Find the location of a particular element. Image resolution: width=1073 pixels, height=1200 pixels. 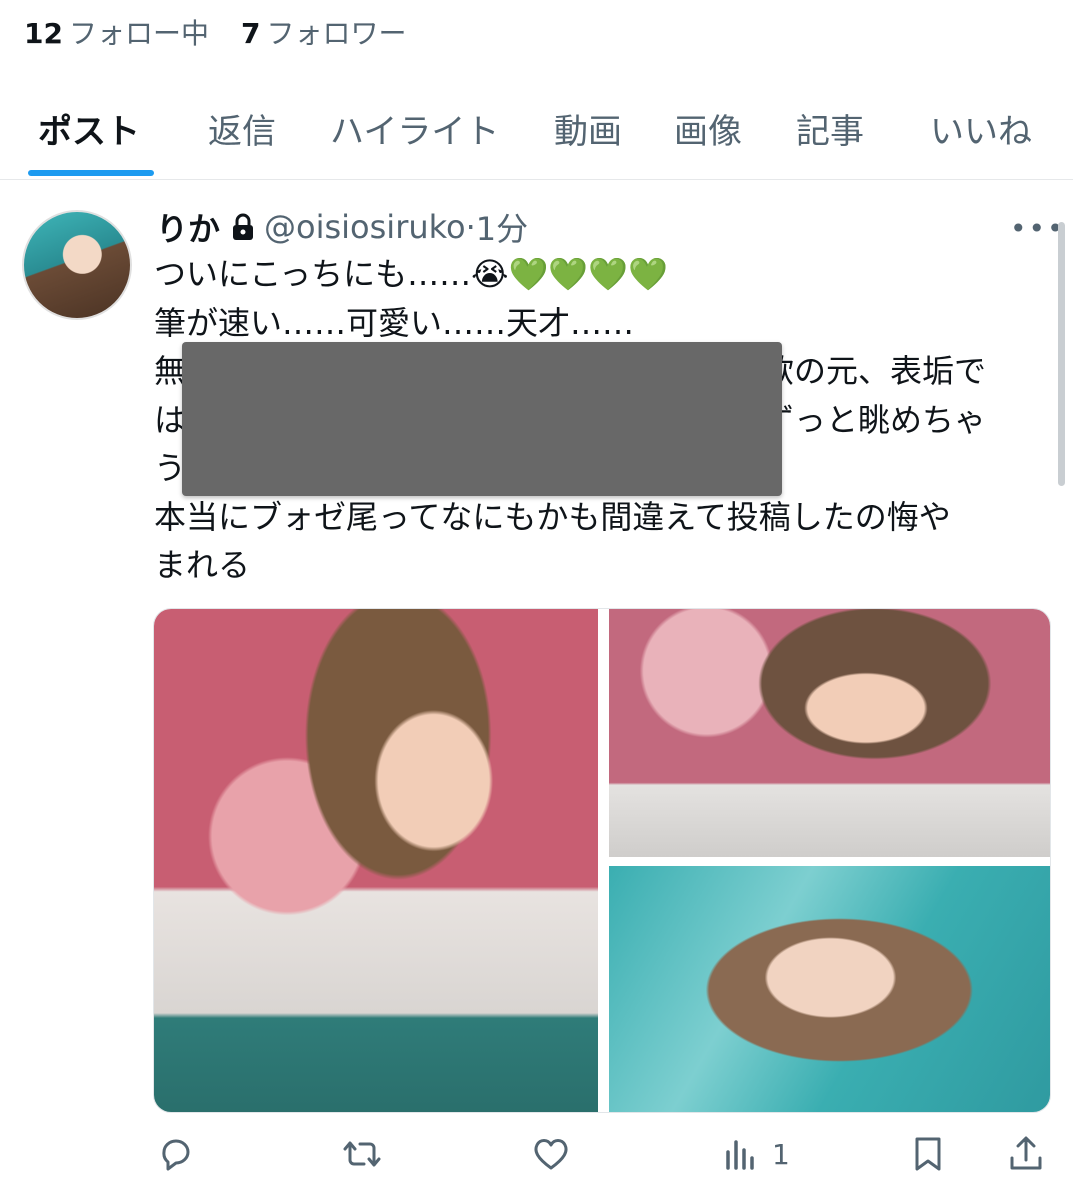

views-button: 1 is located at coordinates (755, 1154).